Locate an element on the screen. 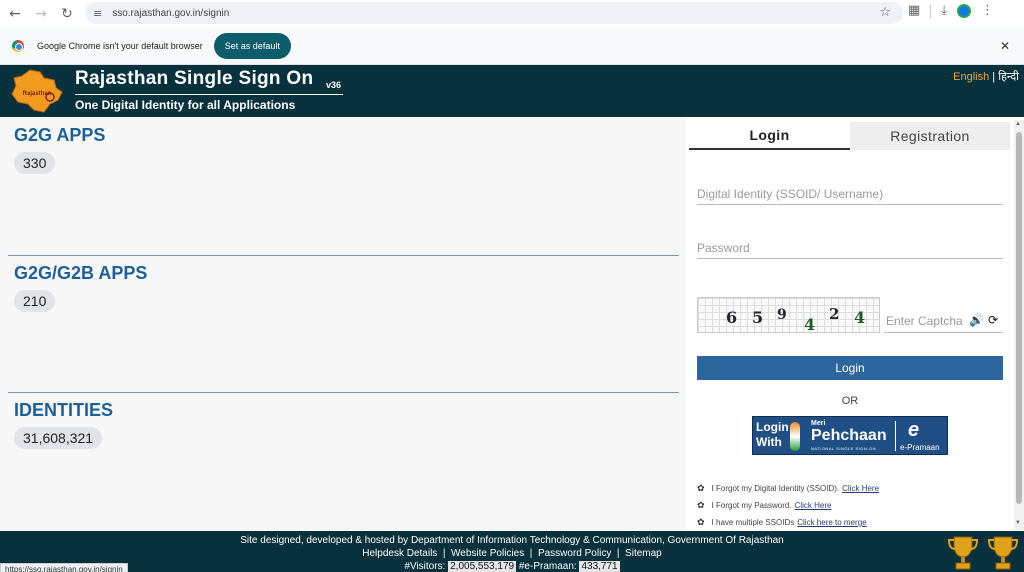  pehchaan-sub: NATIONAL SINGLE SIGN-ON is located at coordinates (844, 448).